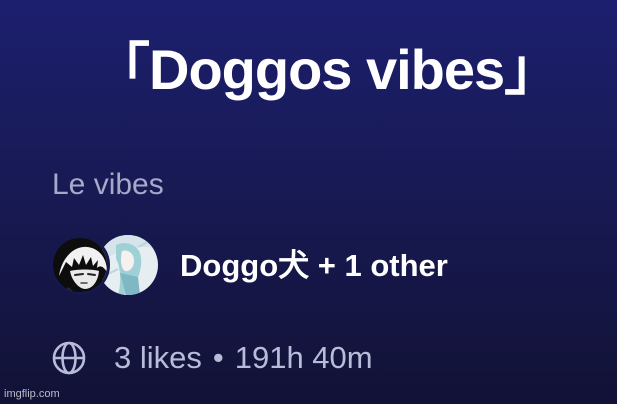 The height and width of the screenshot is (404, 617). Describe the element at coordinates (314, 266) in the screenshot. I see `owners-link: Doggo犬 + 1 other` at that location.